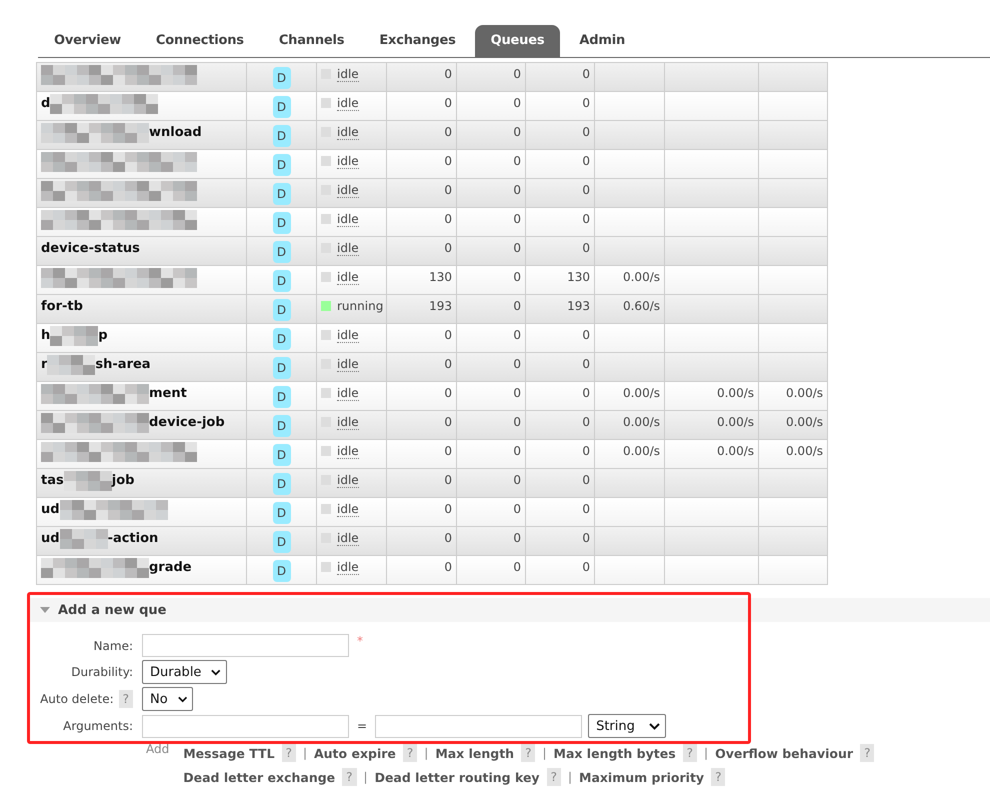 This screenshot has height=797, width=990. What do you see at coordinates (229, 753) in the screenshot?
I see `argument-link: Message TTL` at bounding box center [229, 753].